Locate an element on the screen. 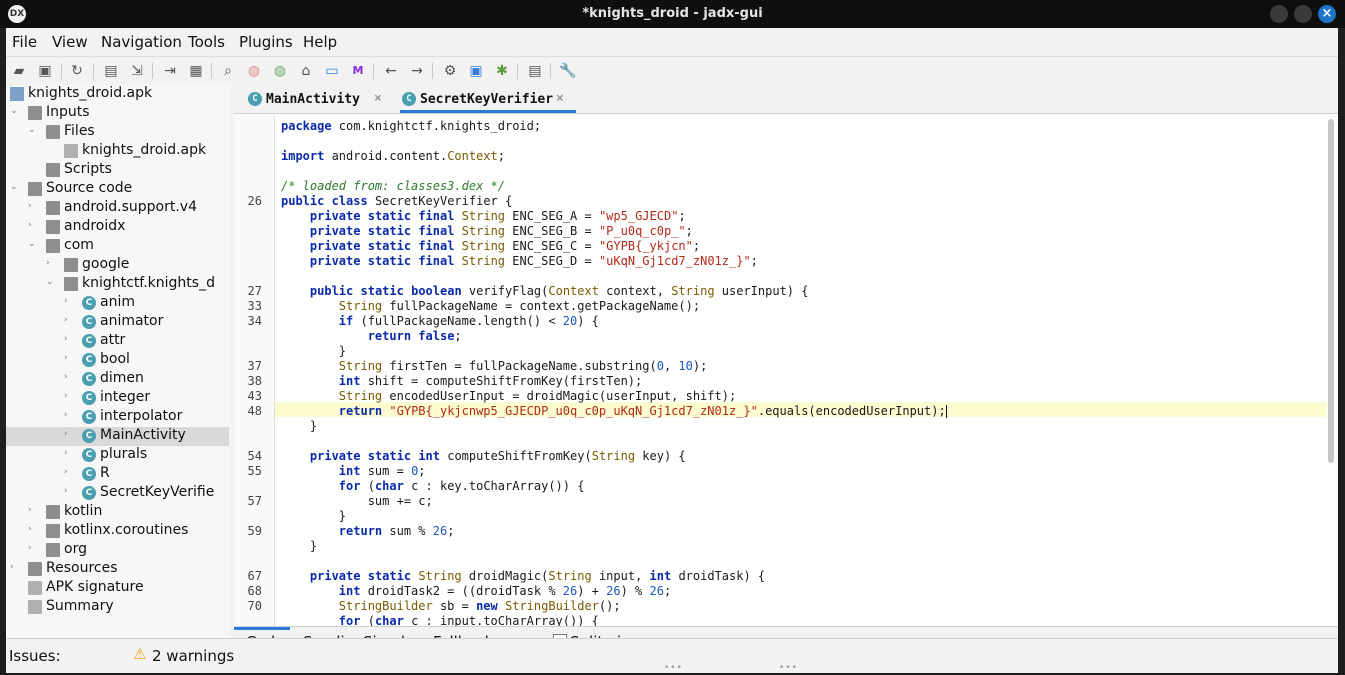  menu-plugins: Plugins is located at coordinates (266, 42).